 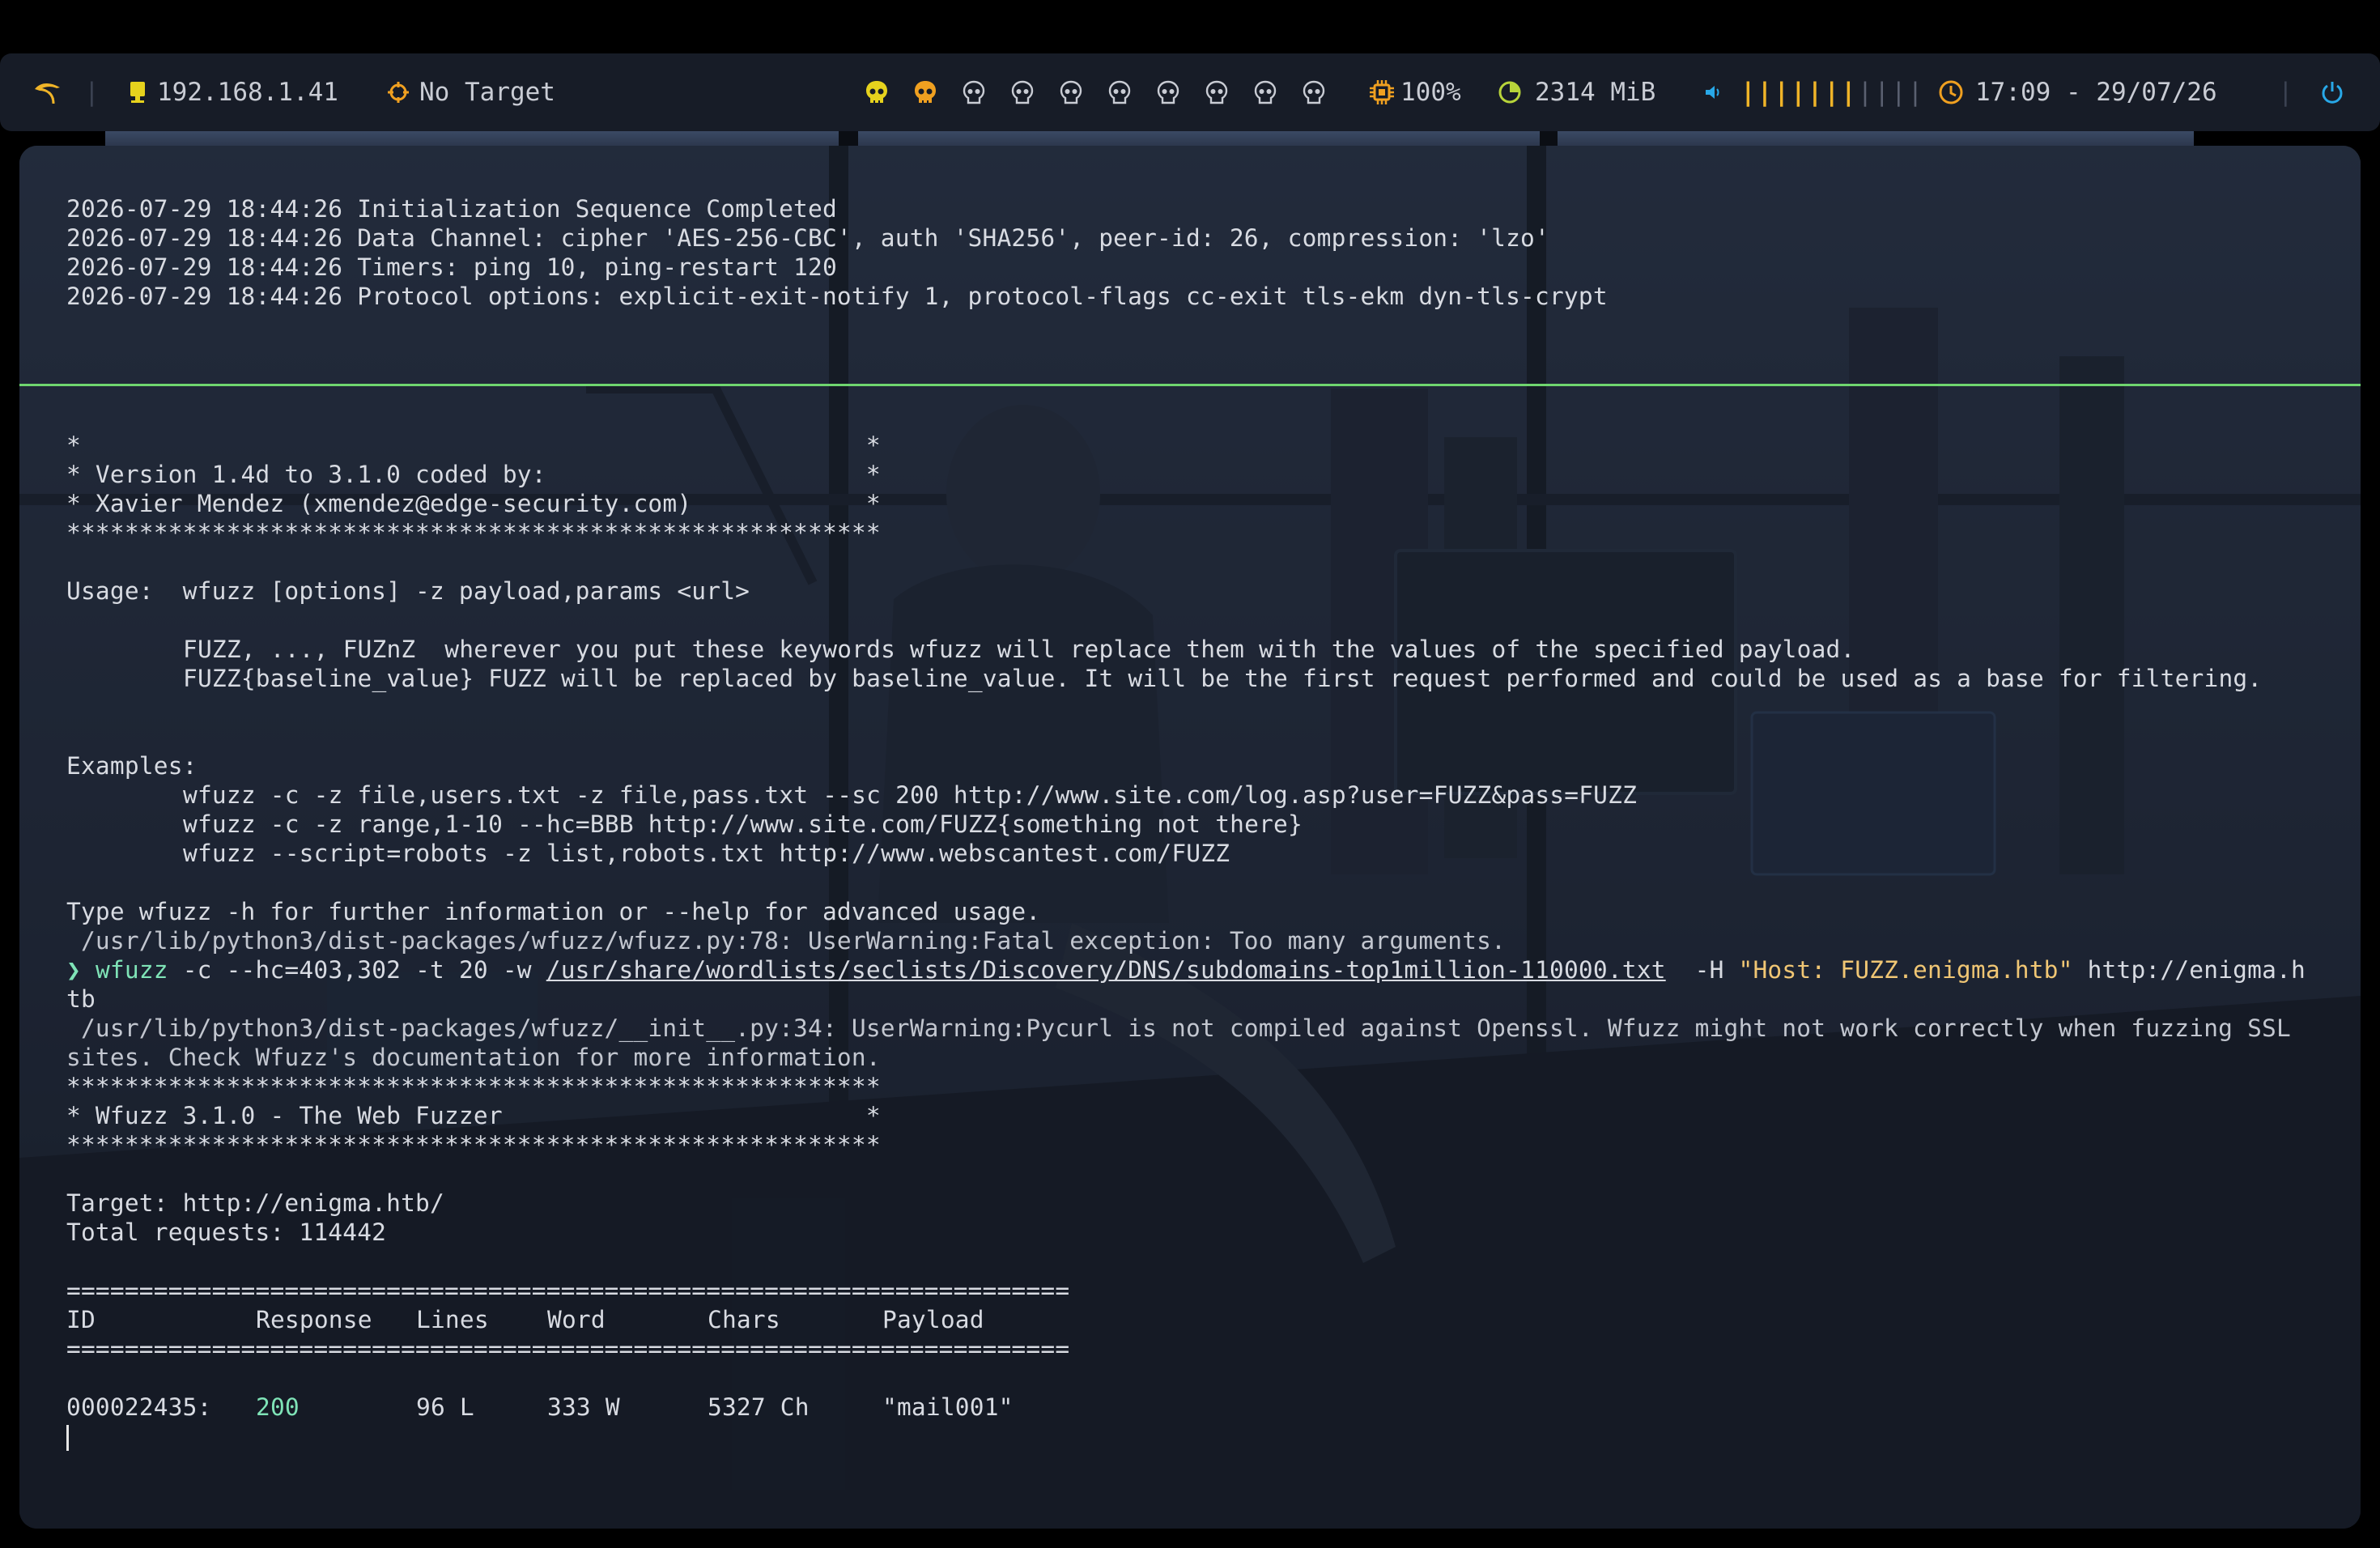 I want to click on banner-line: * Wfuzz 3.1.0 - The Web Fuzzer *, so click(x=474, y=1115).